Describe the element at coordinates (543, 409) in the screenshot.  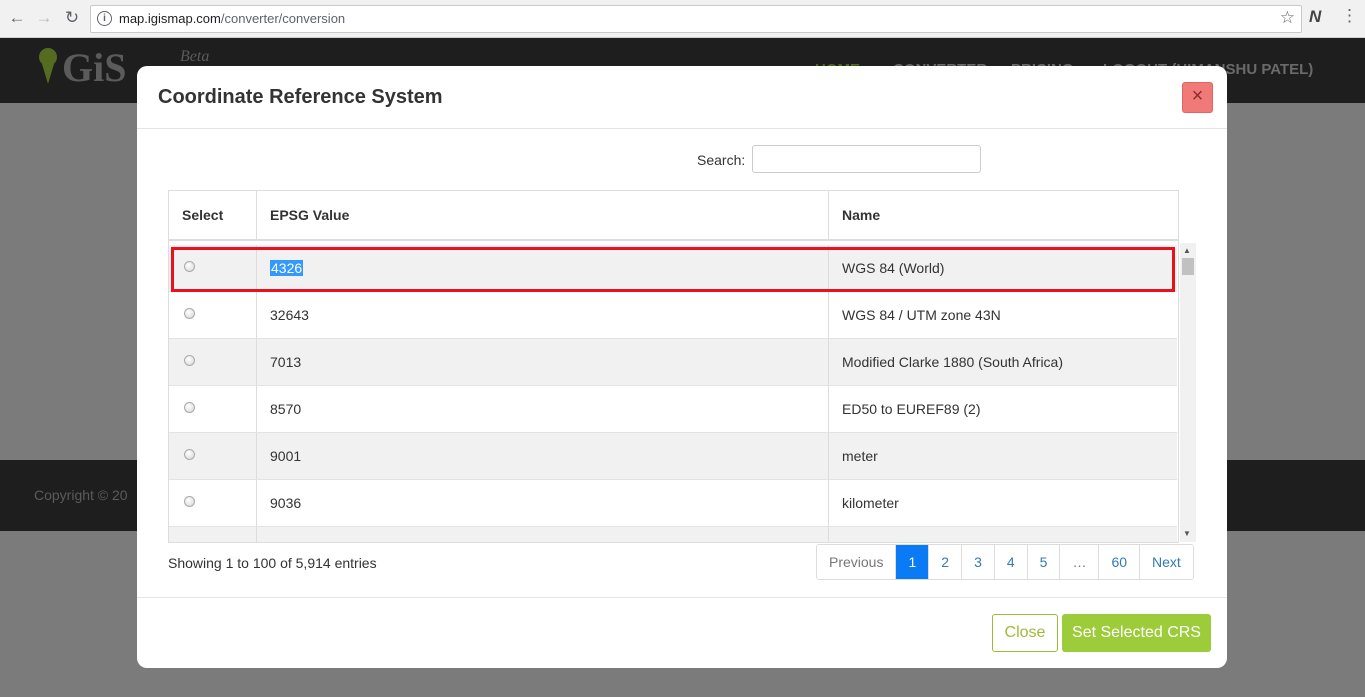
I see `epsg-cell: 8570` at that location.